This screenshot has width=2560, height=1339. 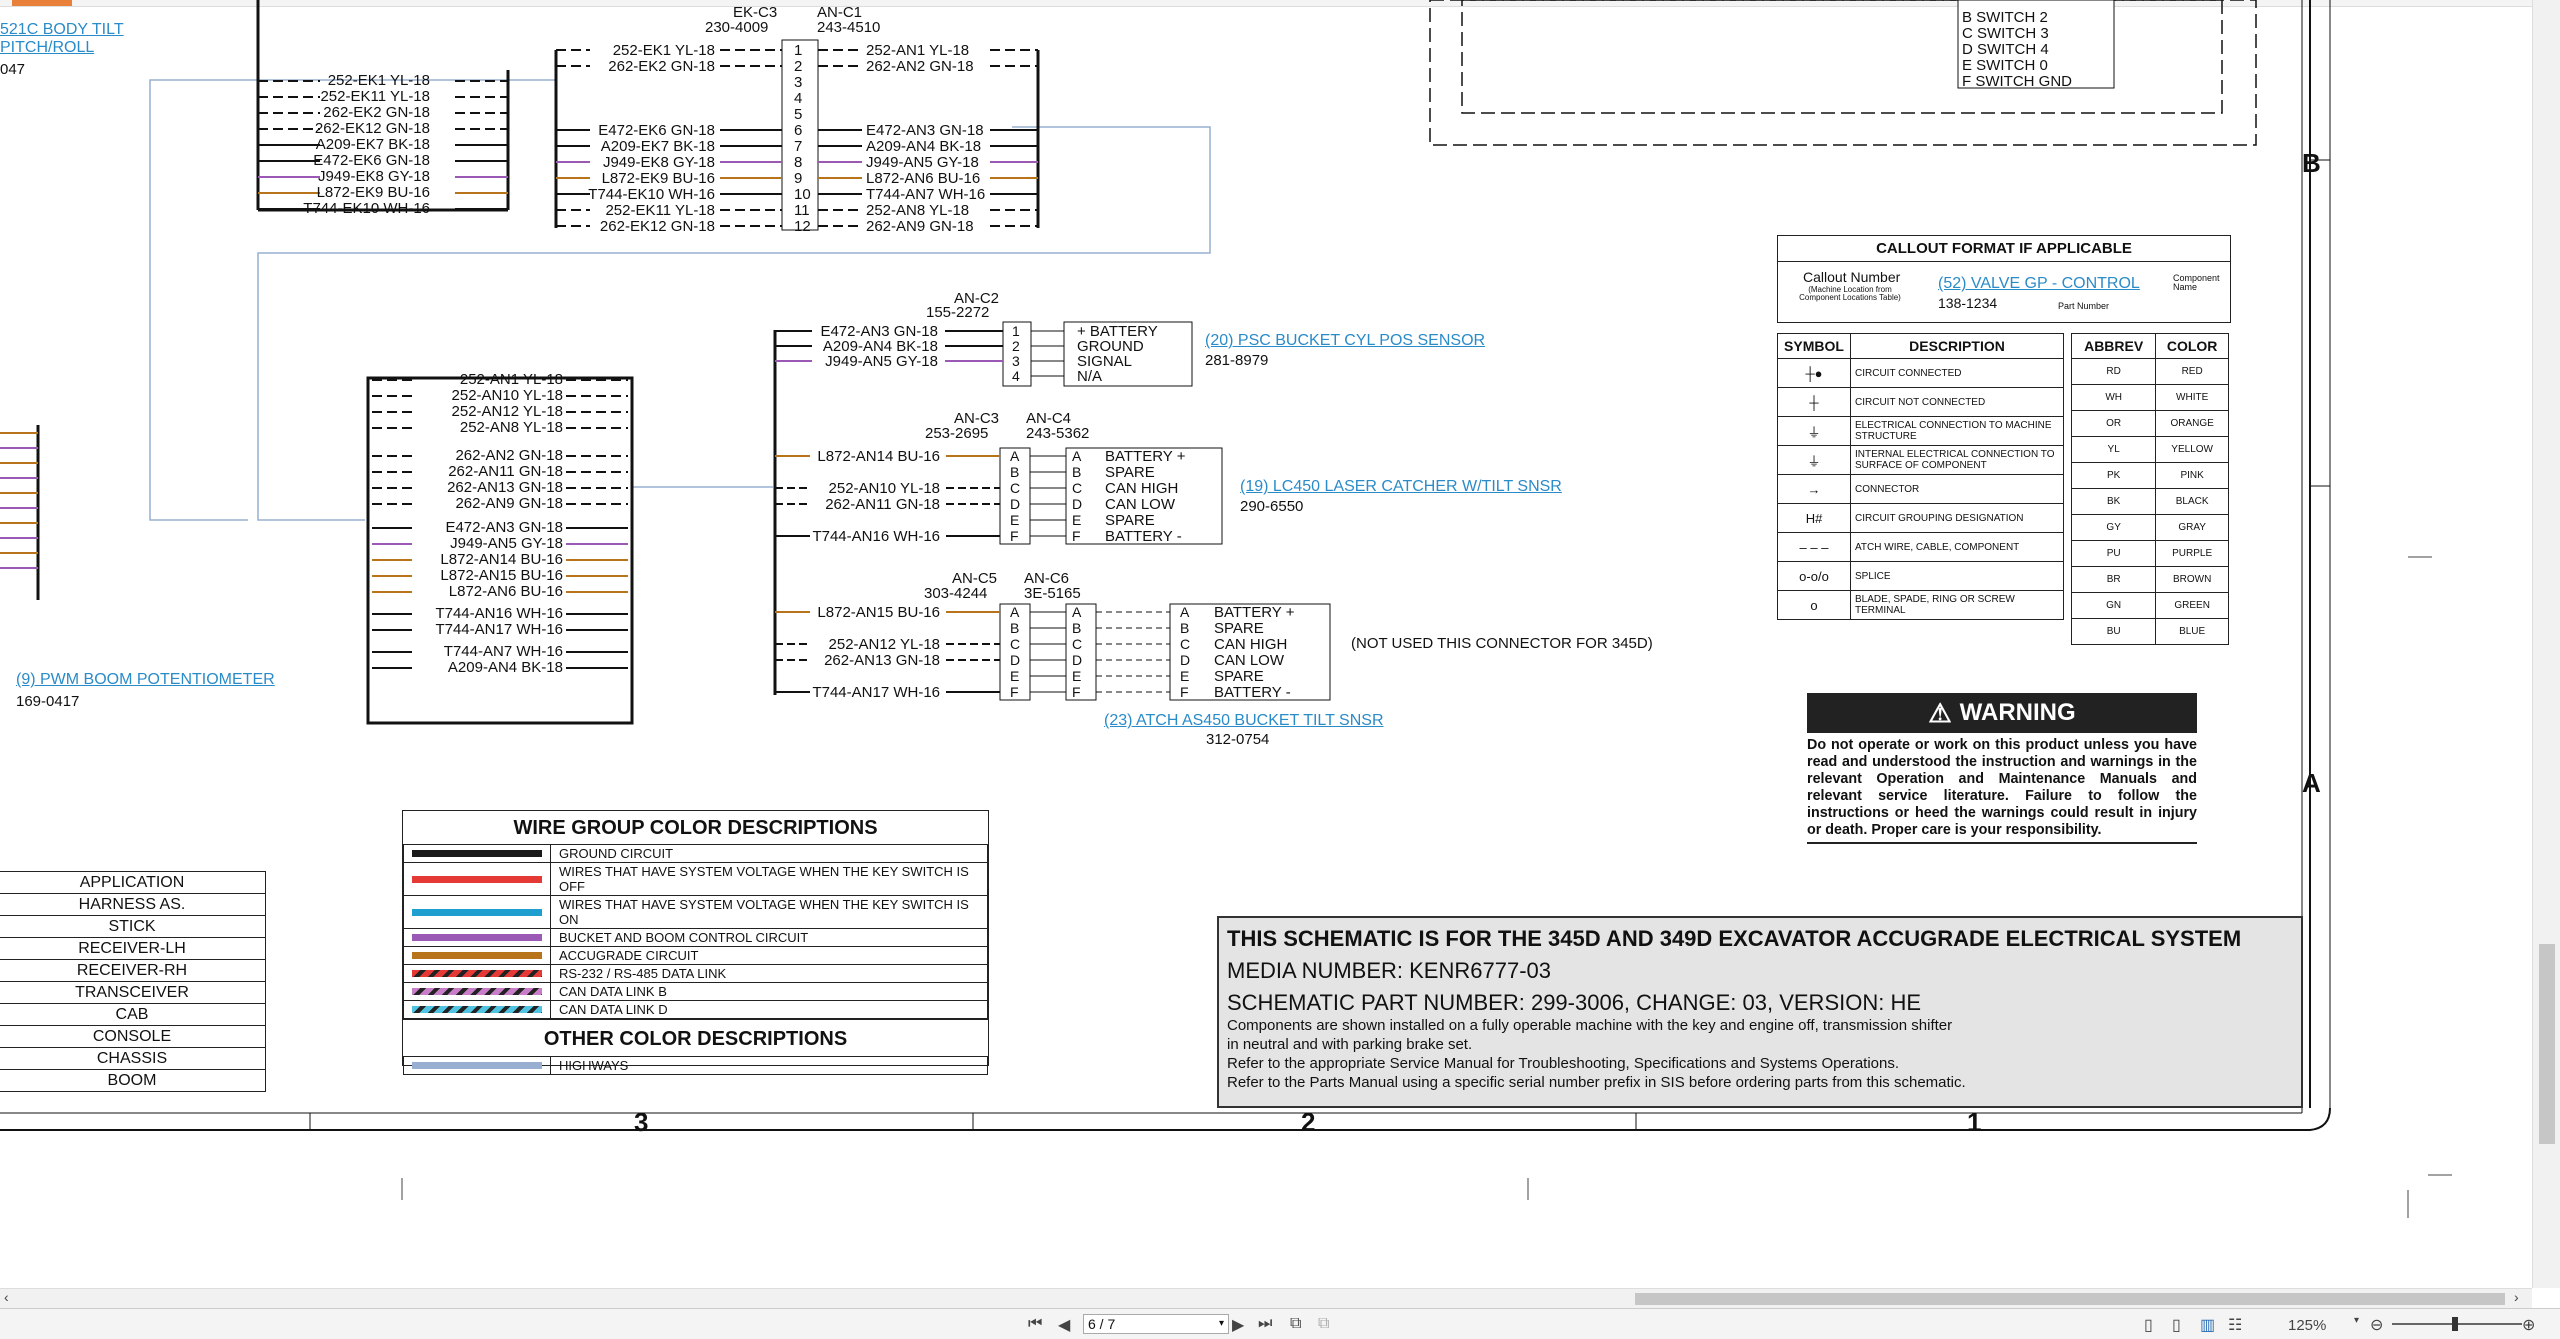 I want to click on scroll-left-icon: ‹, so click(x=6, y=1298).